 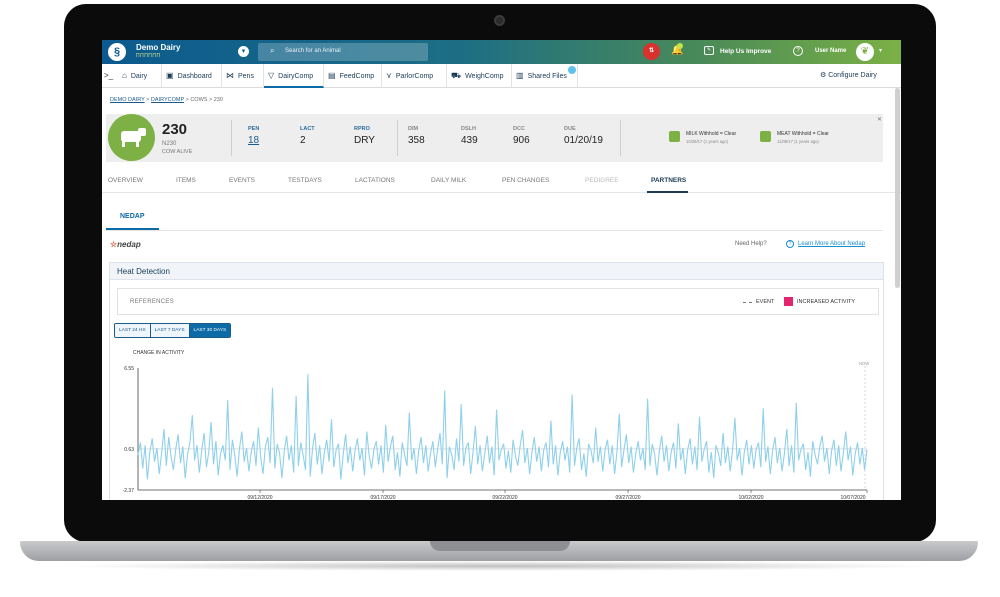 What do you see at coordinates (382, 497) in the screenshot?
I see `x-tick-date: 09/17/2020` at bounding box center [382, 497].